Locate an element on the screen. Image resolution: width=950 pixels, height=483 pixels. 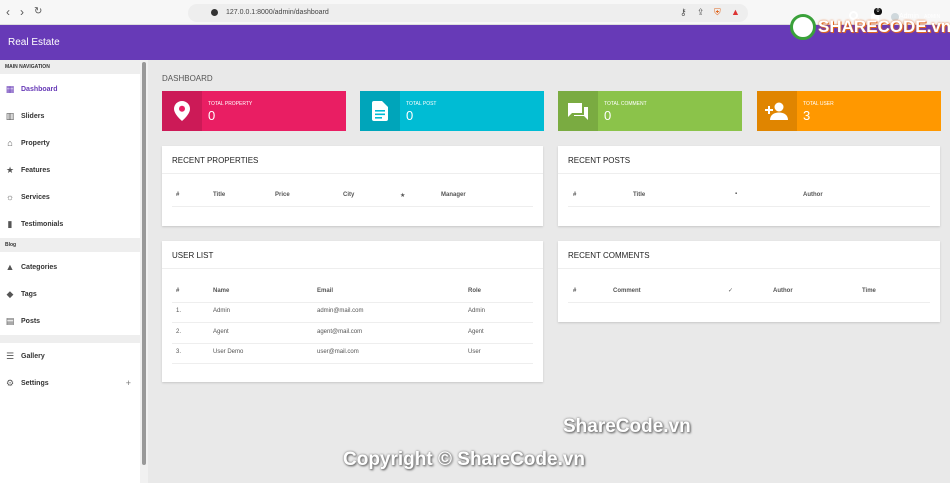
key-icon: ⚷ is located at coordinates (683, 12).